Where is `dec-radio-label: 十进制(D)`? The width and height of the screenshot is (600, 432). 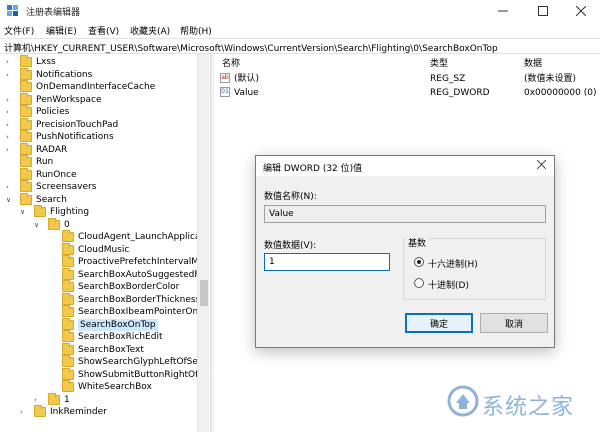
dec-radio-label: 十进制(D) is located at coordinates (448, 284).